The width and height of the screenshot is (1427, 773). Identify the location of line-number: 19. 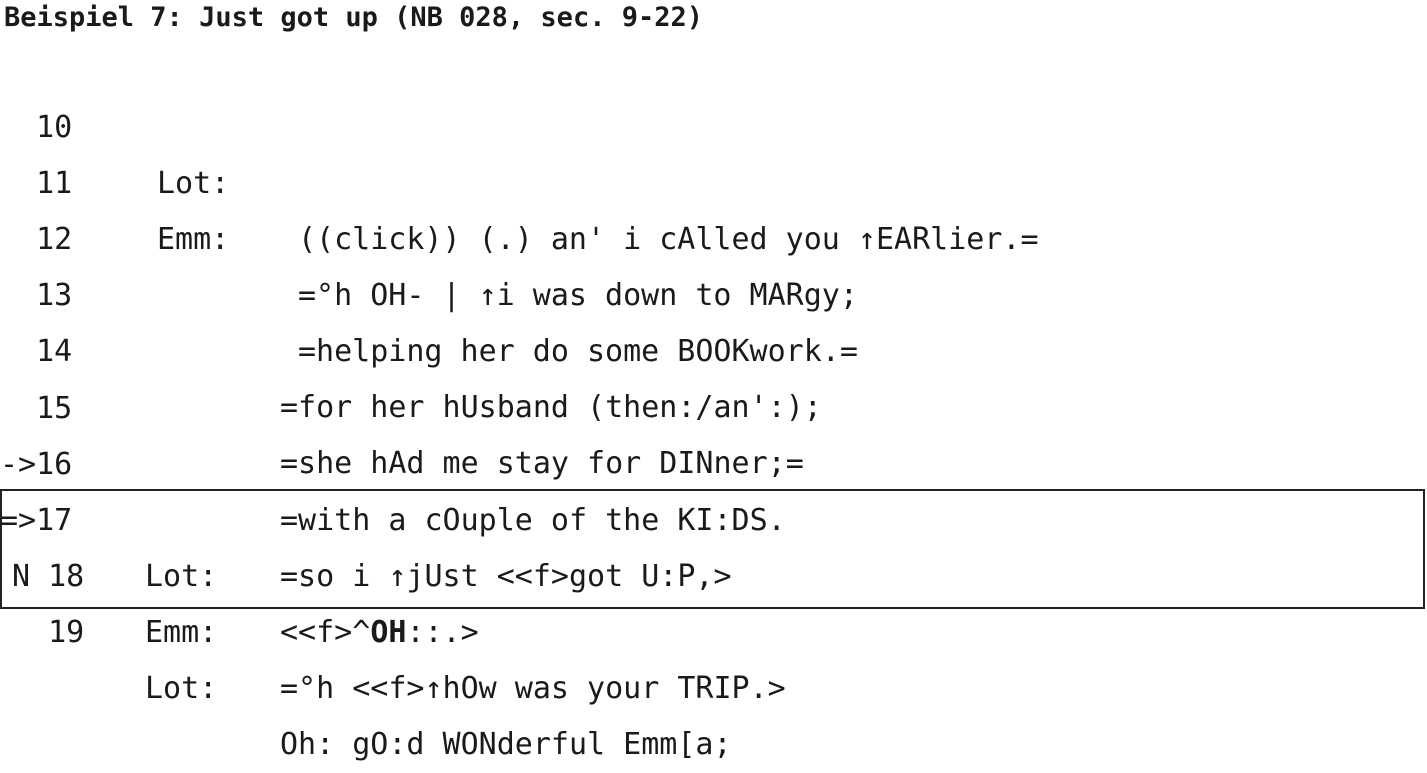
(48, 632).